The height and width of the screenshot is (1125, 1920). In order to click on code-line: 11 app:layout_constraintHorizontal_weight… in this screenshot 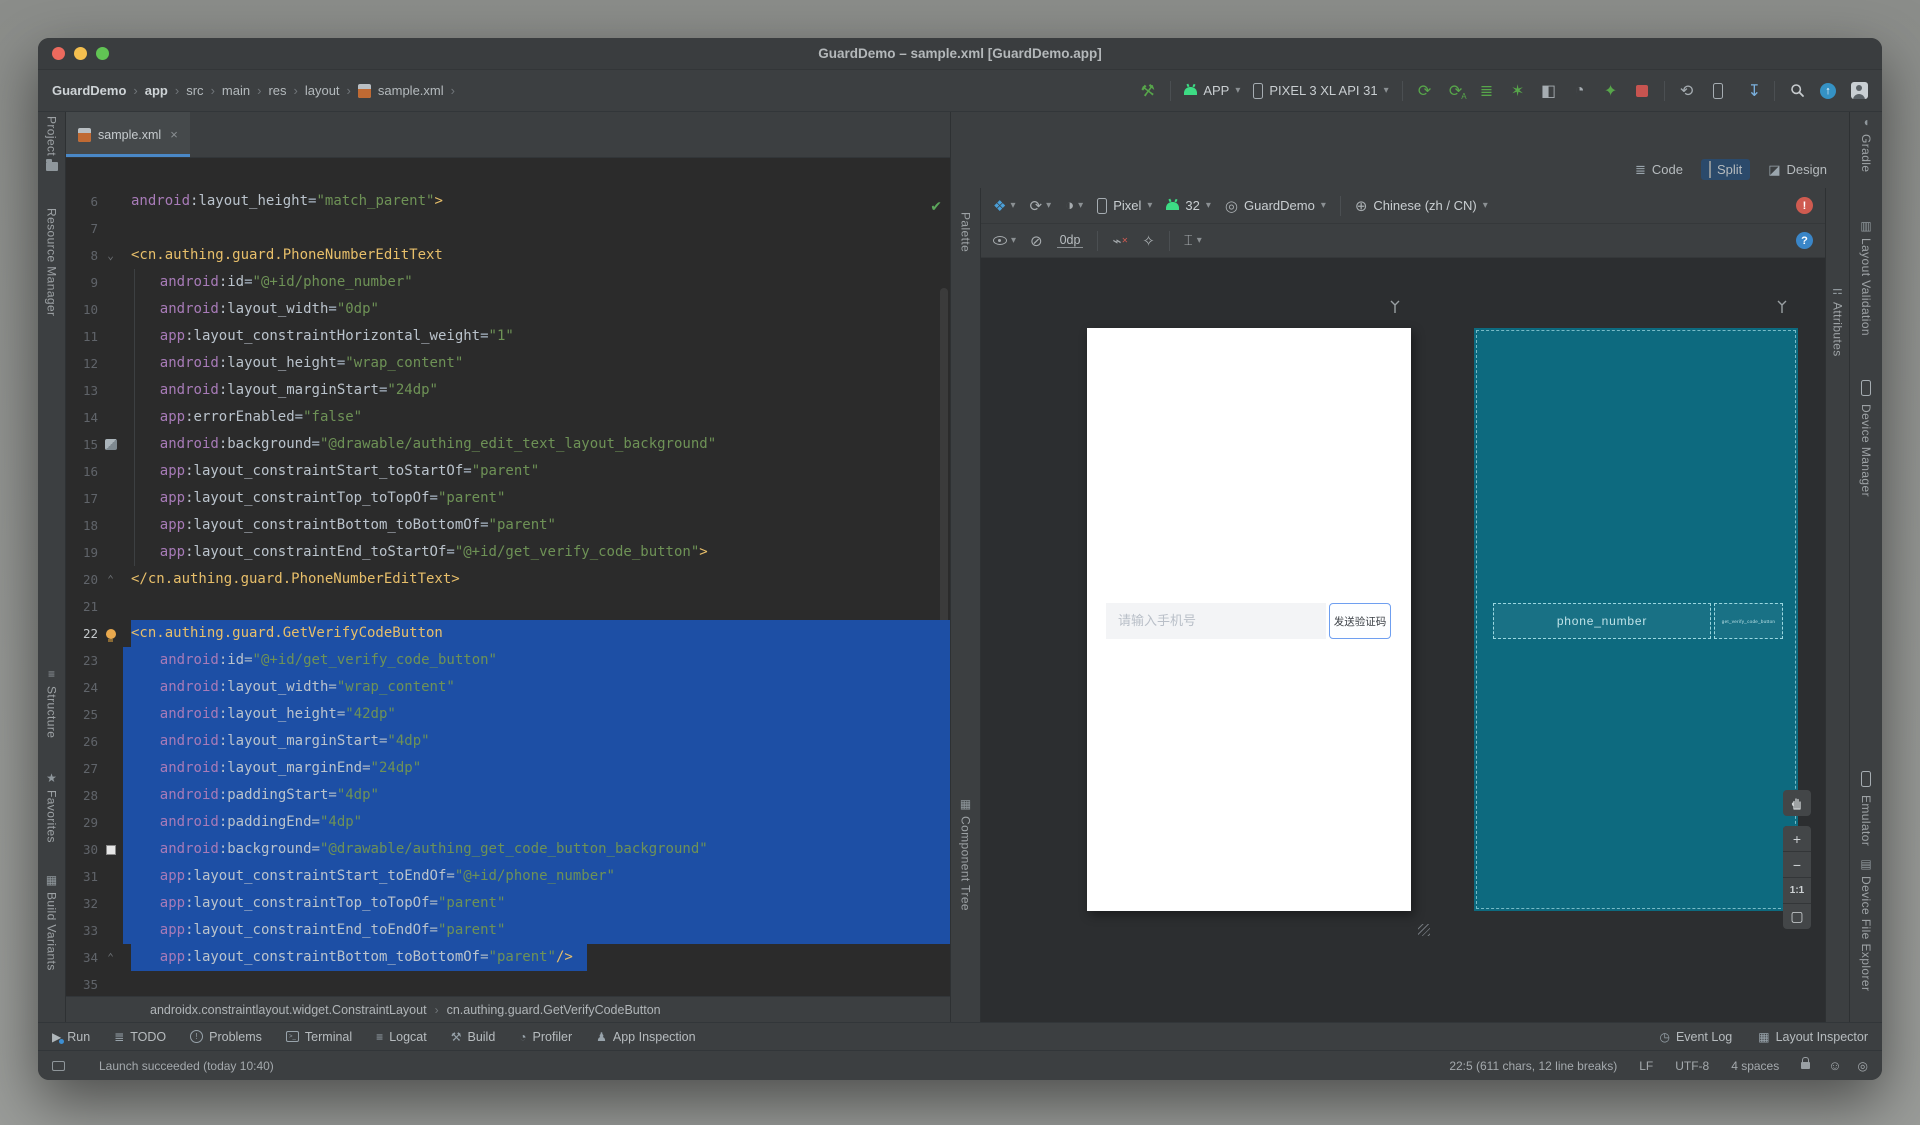, I will do `click(508, 336)`.